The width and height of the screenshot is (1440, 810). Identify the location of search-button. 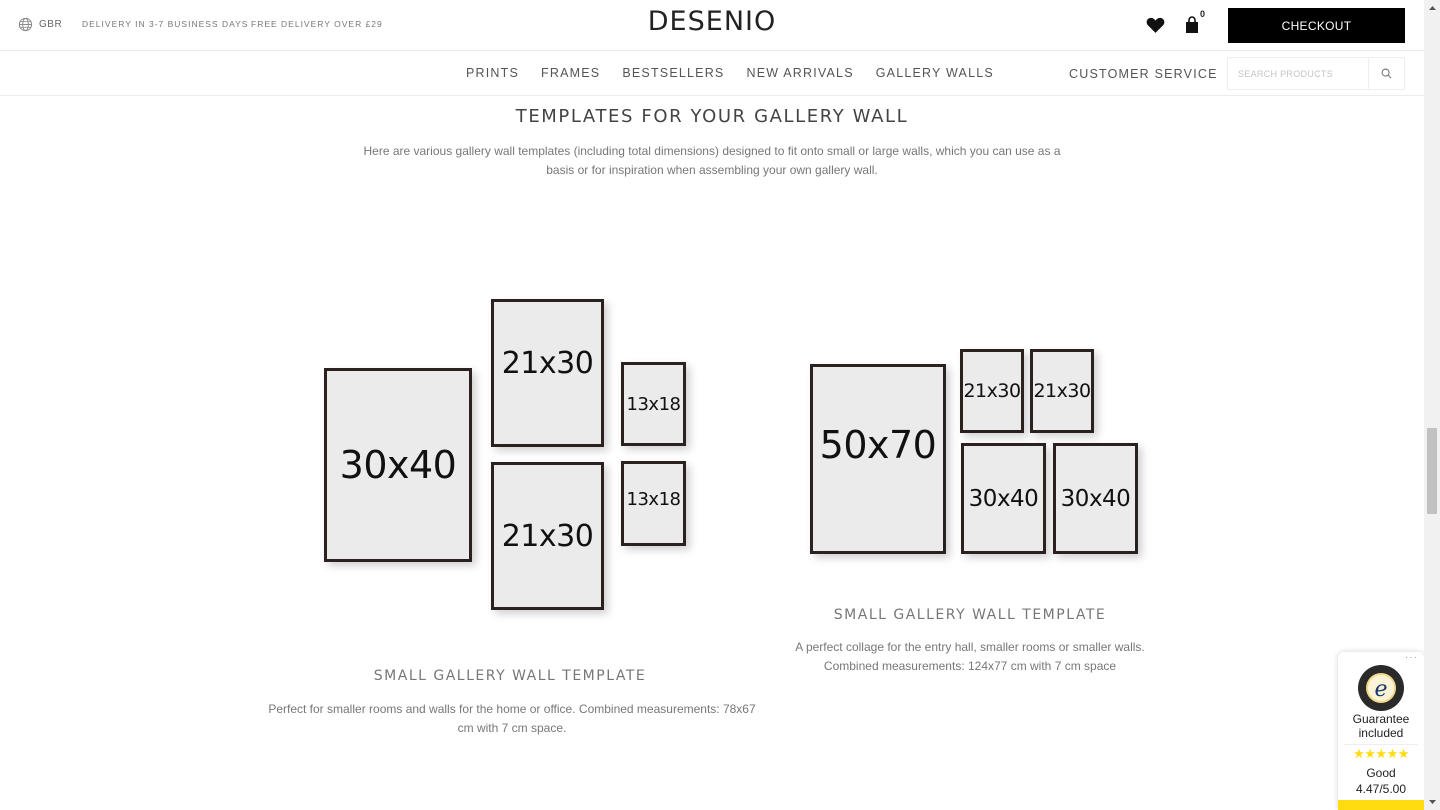
(1386, 73).